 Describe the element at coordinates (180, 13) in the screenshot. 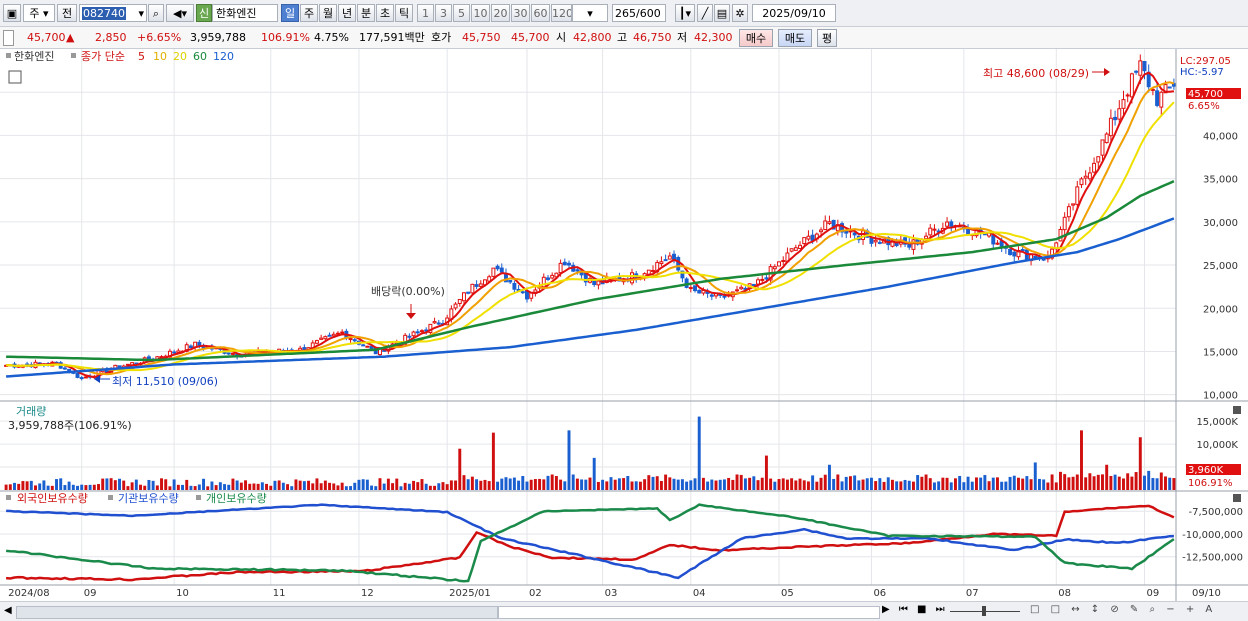

I see `speaker-icon: ◀▾` at that location.